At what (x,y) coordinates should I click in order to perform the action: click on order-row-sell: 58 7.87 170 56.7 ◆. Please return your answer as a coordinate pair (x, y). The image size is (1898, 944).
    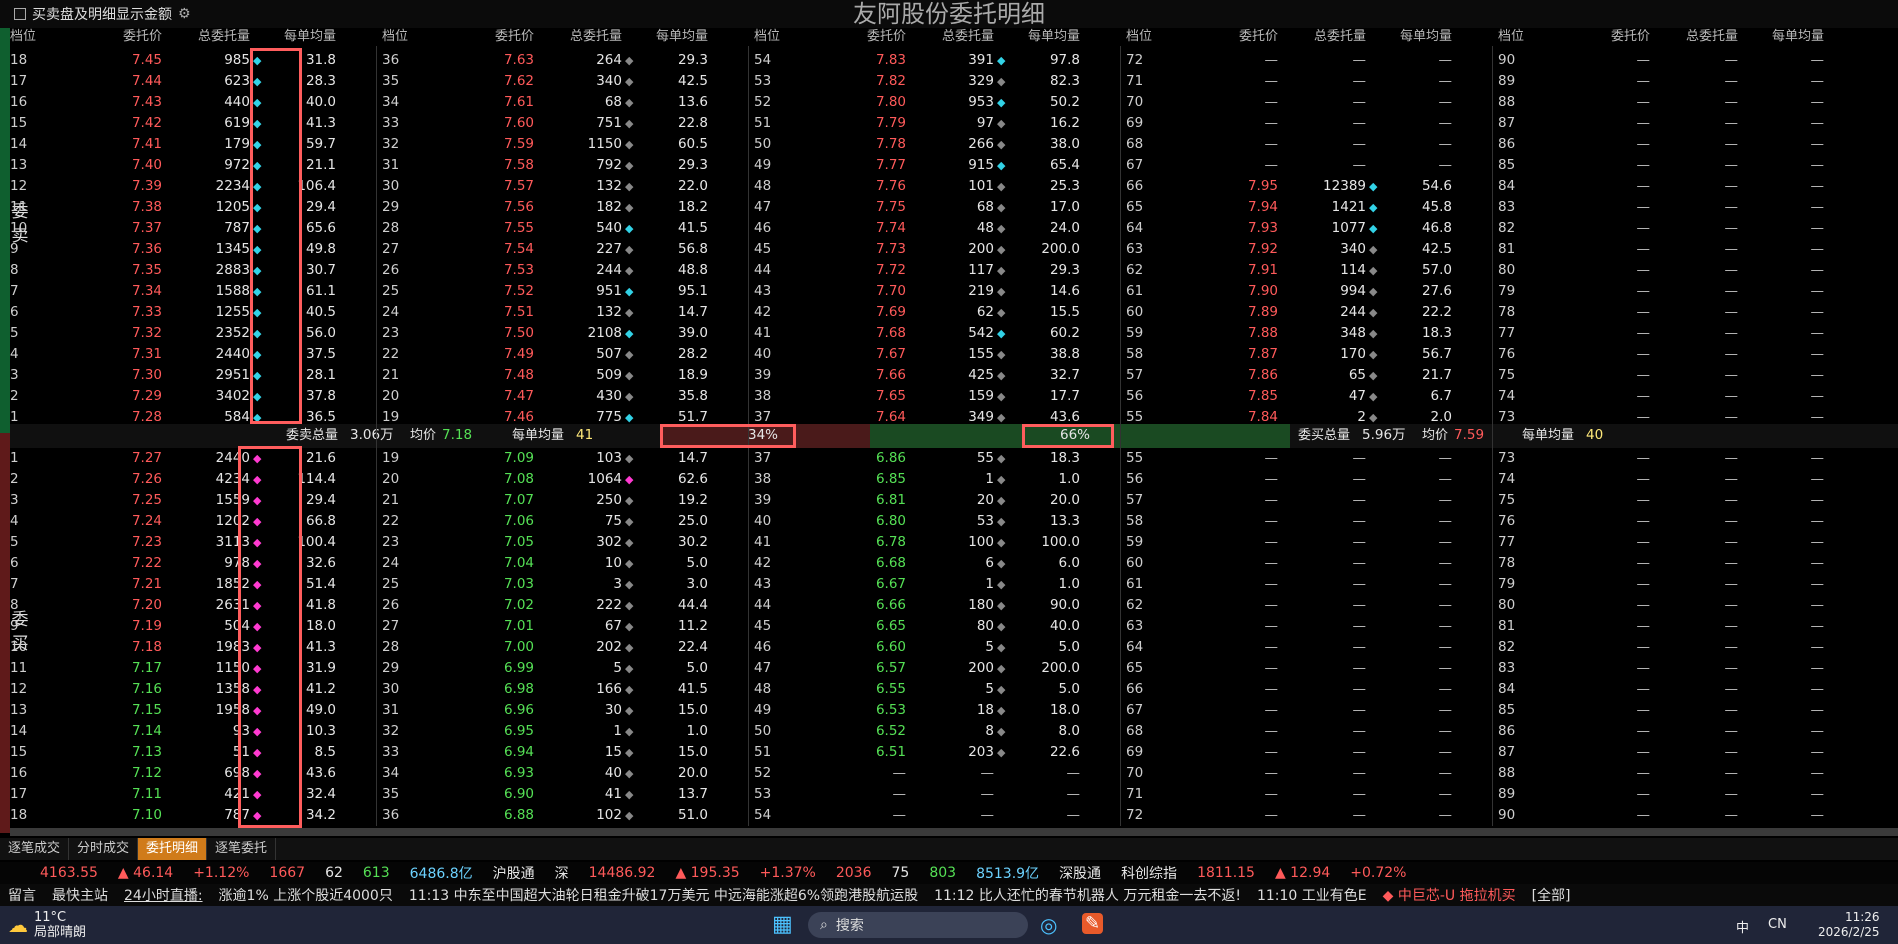
    Looking at the image, I should click on (1307, 354).